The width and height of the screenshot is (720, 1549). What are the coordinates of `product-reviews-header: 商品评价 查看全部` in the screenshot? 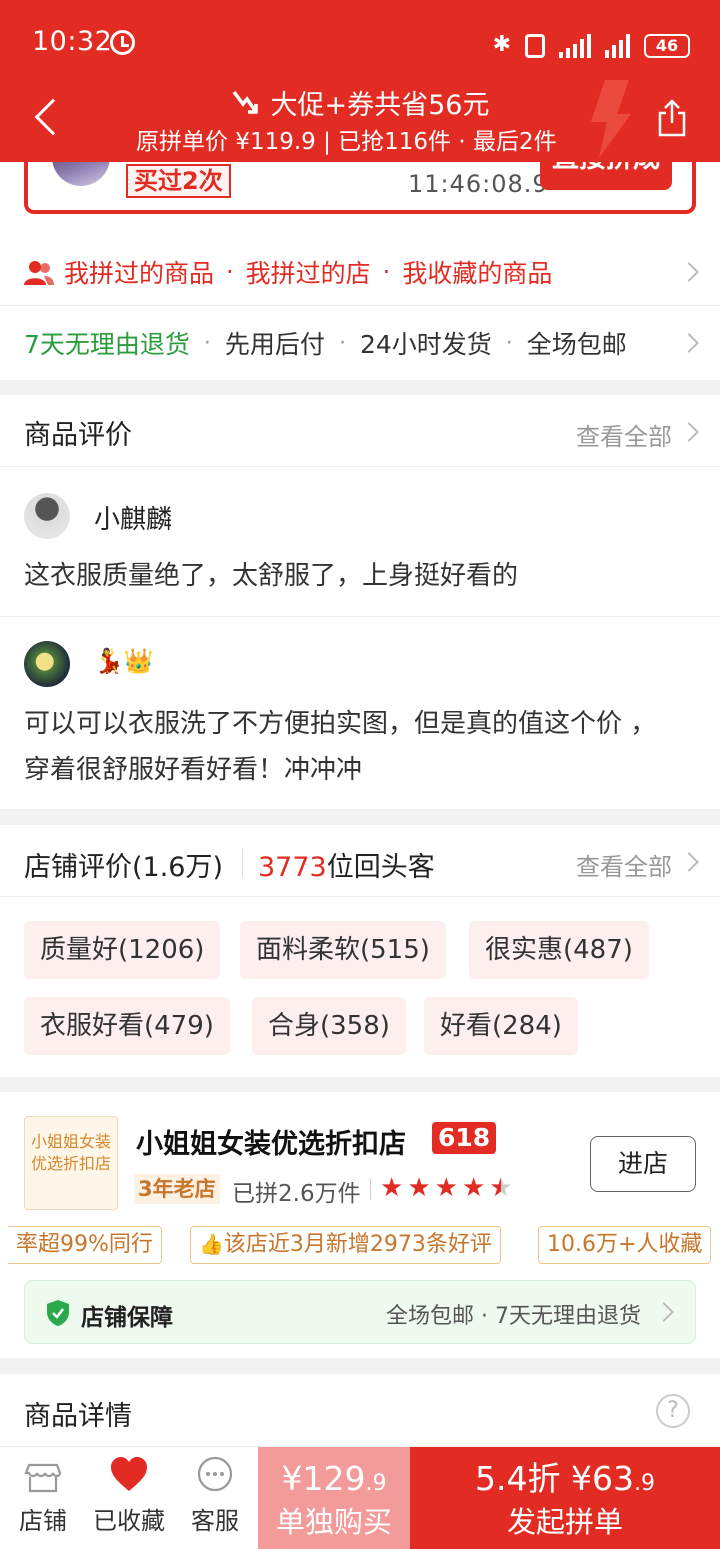 It's located at (360, 431).